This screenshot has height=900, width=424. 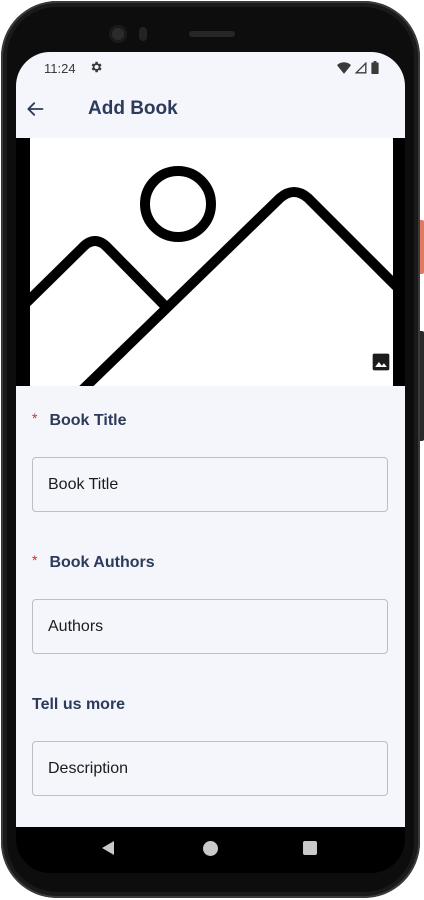 I want to click on system-nav-bar, so click(x=210, y=850).